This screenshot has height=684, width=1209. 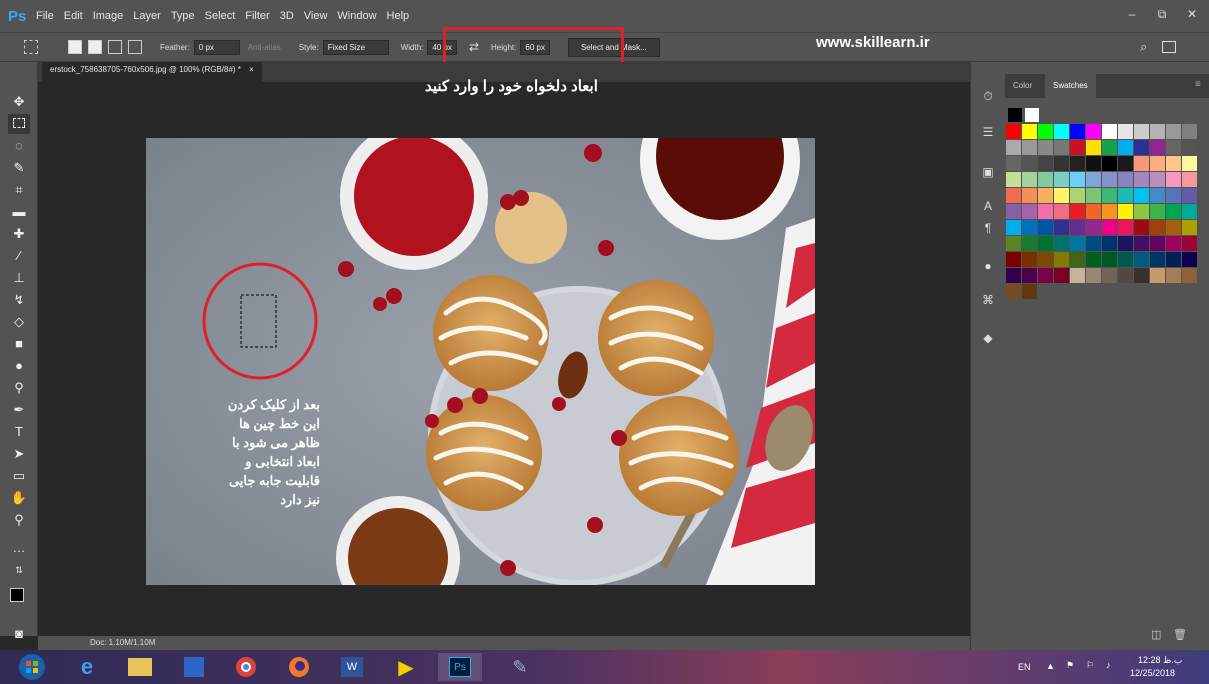 What do you see at coordinates (520, 667) in the screenshot?
I see `paint-icon: ✎` at bounding box center [520, 667].